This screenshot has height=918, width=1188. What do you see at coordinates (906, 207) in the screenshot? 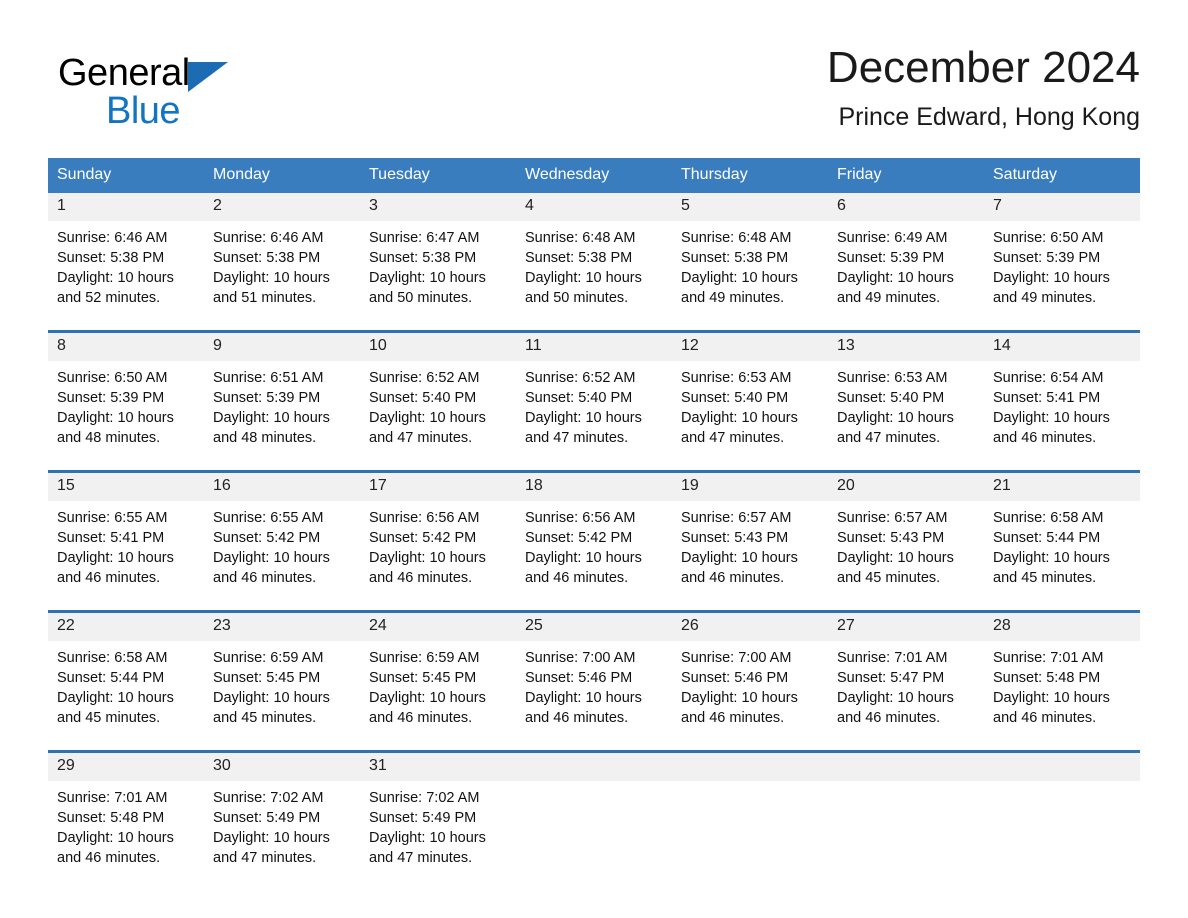
I see `day-number: 6` at bounding box center [906, 207].